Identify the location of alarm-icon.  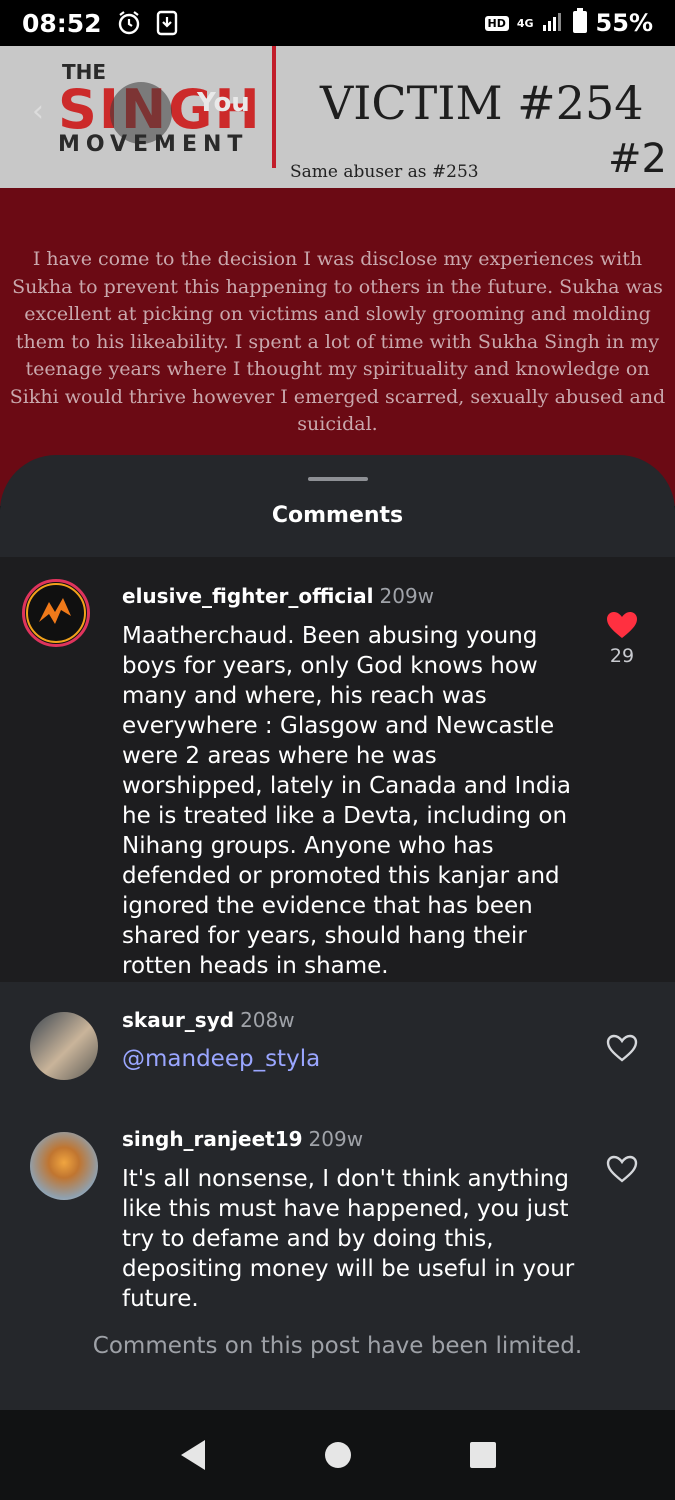
(129, 23).